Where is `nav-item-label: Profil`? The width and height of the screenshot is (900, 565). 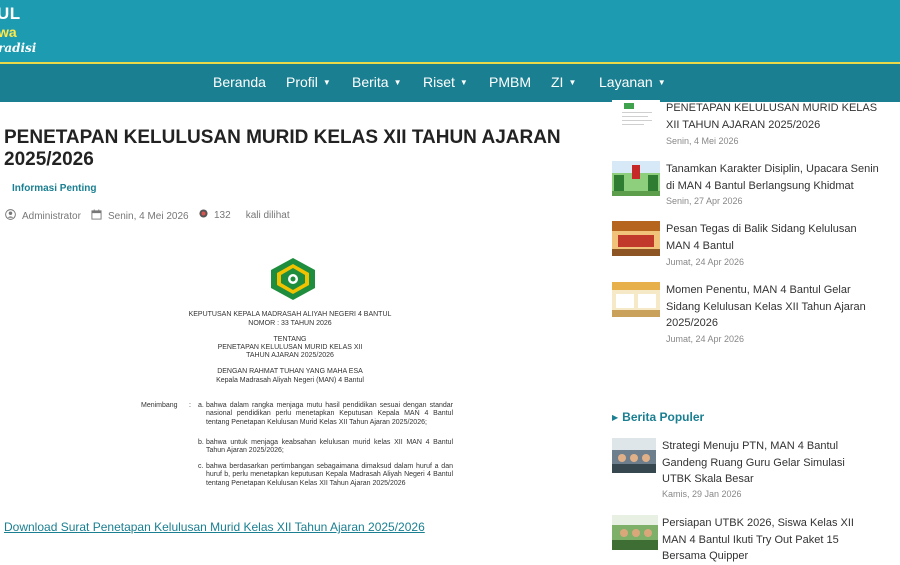
nav-item-label: Profil is located at coordinates (302, 82).